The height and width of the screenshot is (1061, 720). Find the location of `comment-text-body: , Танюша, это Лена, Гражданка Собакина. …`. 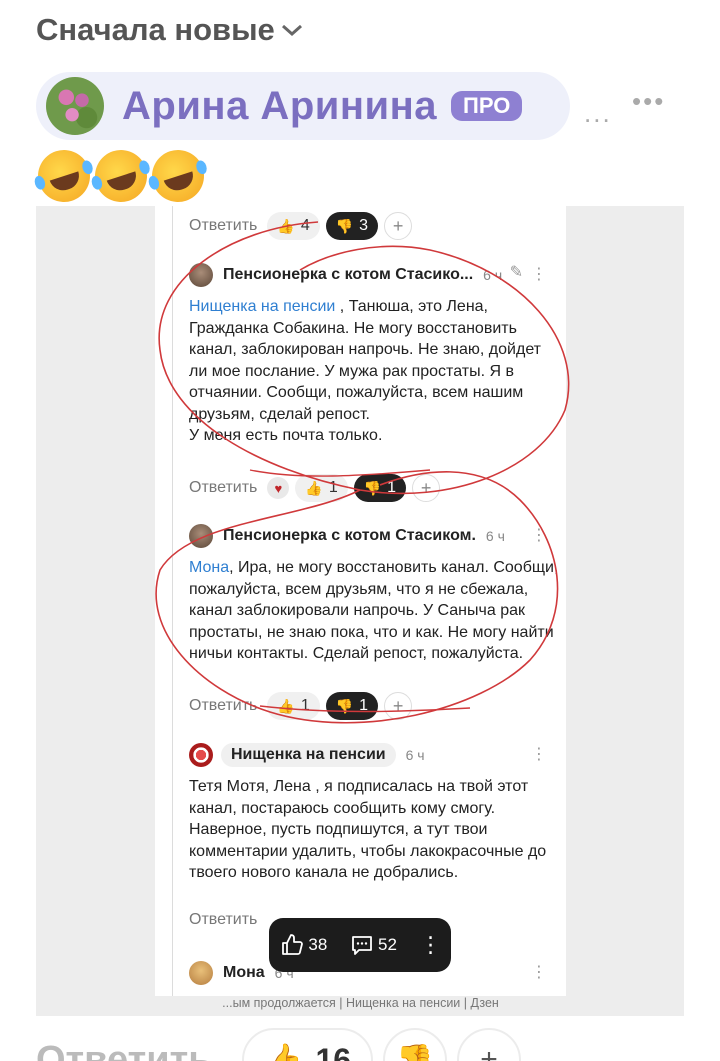

comment-text-body: , Танюша, это Лена, Гражданка Собакина. … is located at coordinates (365, 360).